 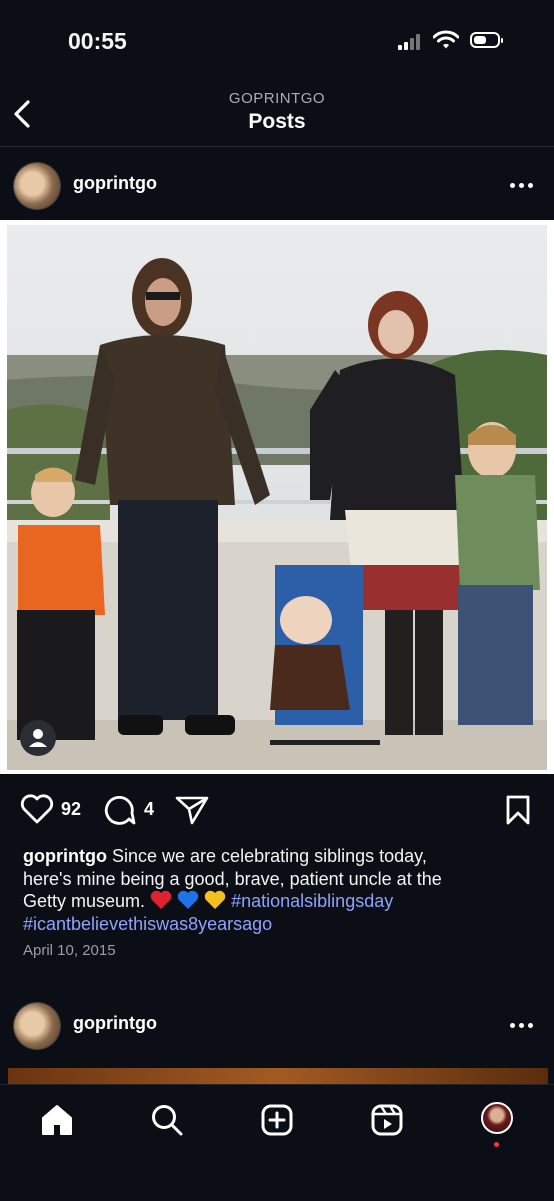 I want to click on wifi-icon, so click(x=446, y=39).